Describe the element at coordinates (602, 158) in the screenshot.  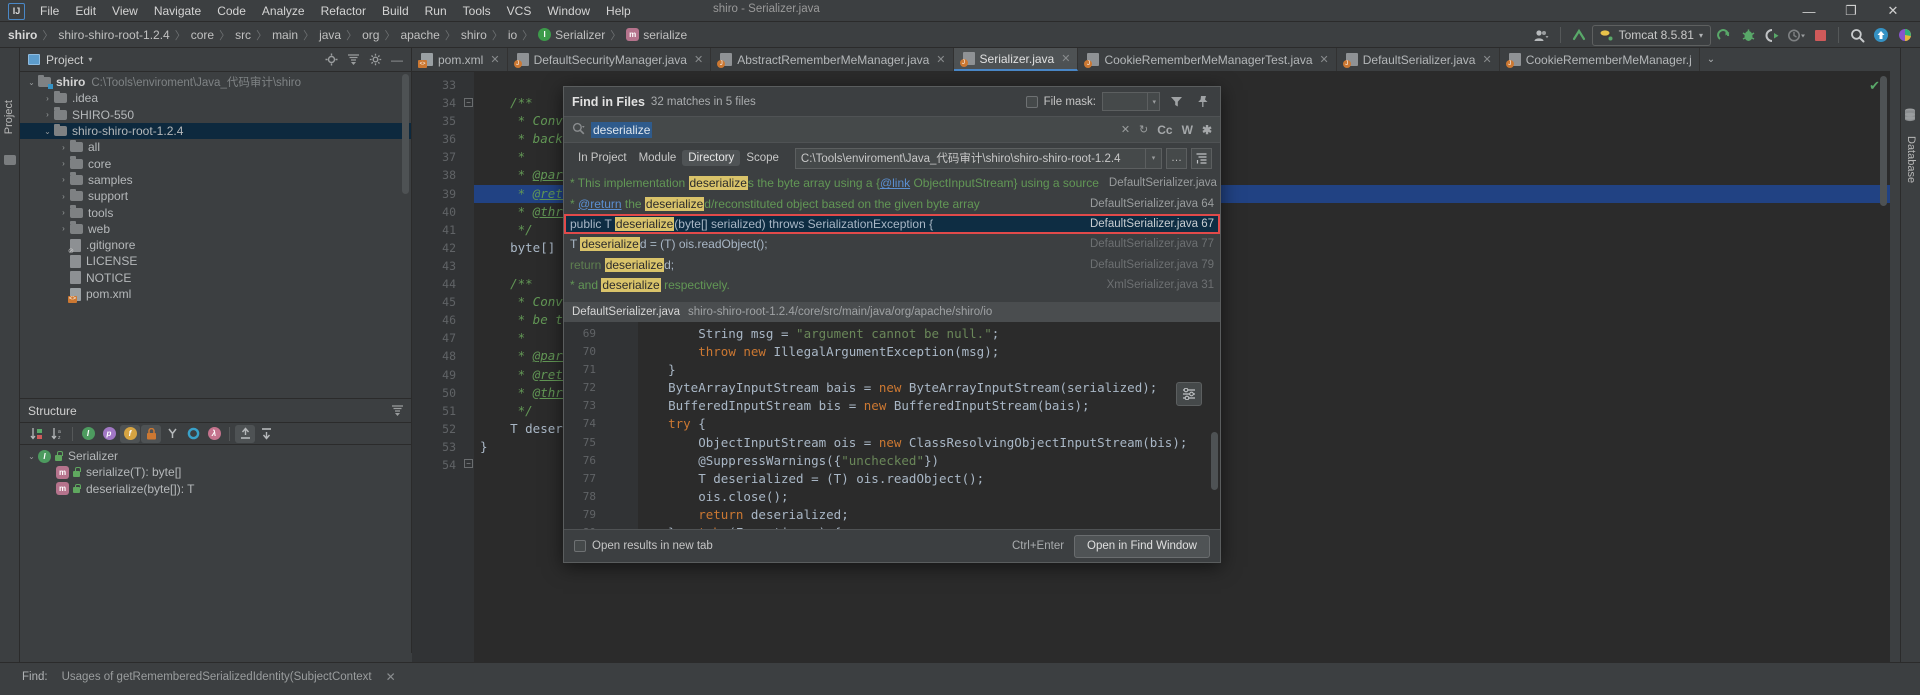
I see `scope-tab-in-project: In Project` at that location.